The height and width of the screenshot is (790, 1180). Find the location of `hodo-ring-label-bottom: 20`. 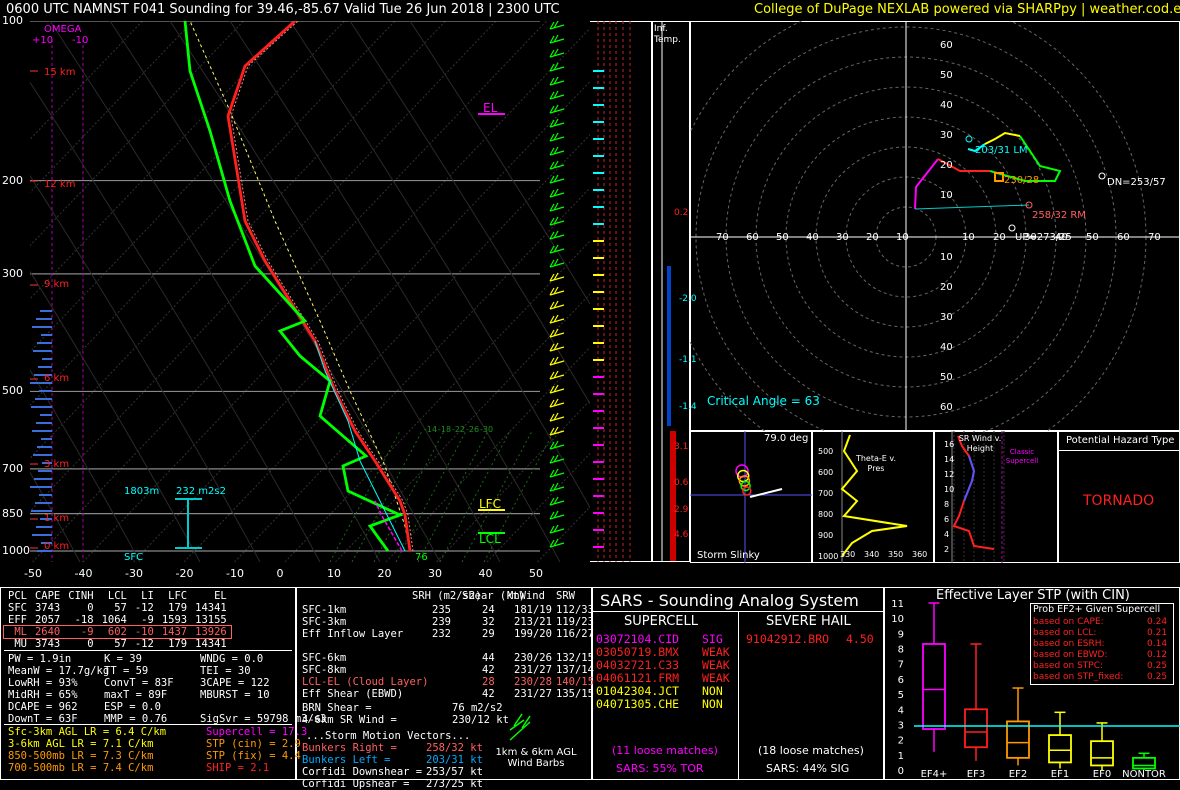

hodo-ring-label-bottom: 20 is located at coordinates (946, 287).